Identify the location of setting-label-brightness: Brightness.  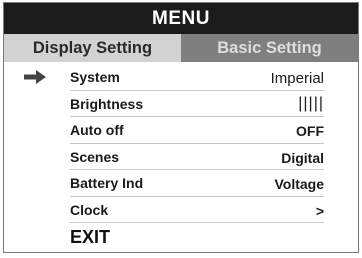
(107, 103).